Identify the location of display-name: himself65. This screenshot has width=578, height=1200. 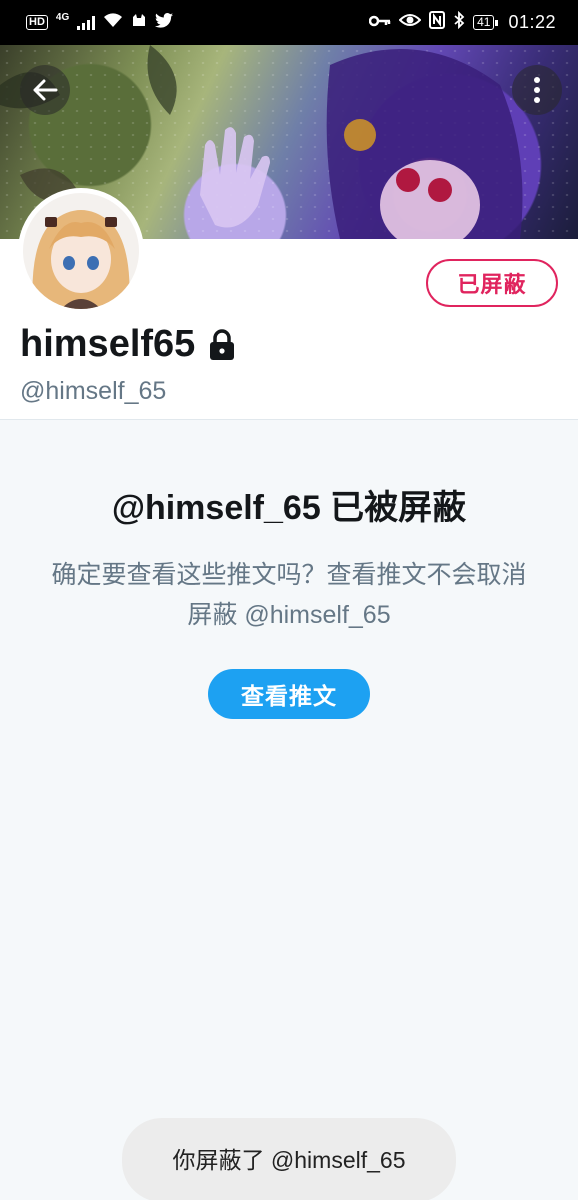
(108, 344).